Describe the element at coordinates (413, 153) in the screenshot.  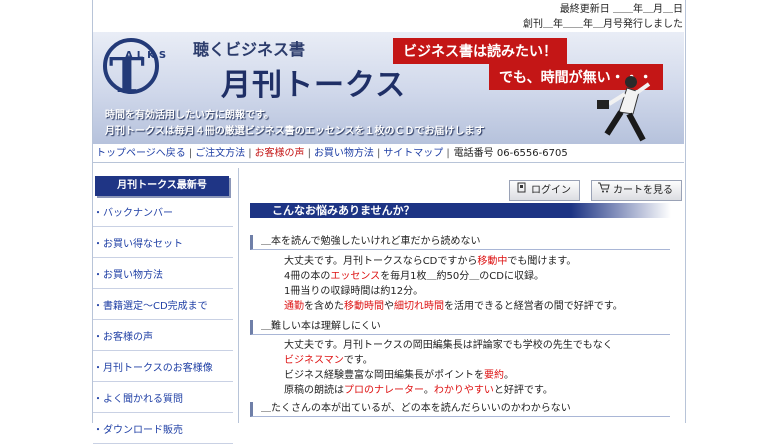
I see `nav-sitemap: サイトマップ` at that location.